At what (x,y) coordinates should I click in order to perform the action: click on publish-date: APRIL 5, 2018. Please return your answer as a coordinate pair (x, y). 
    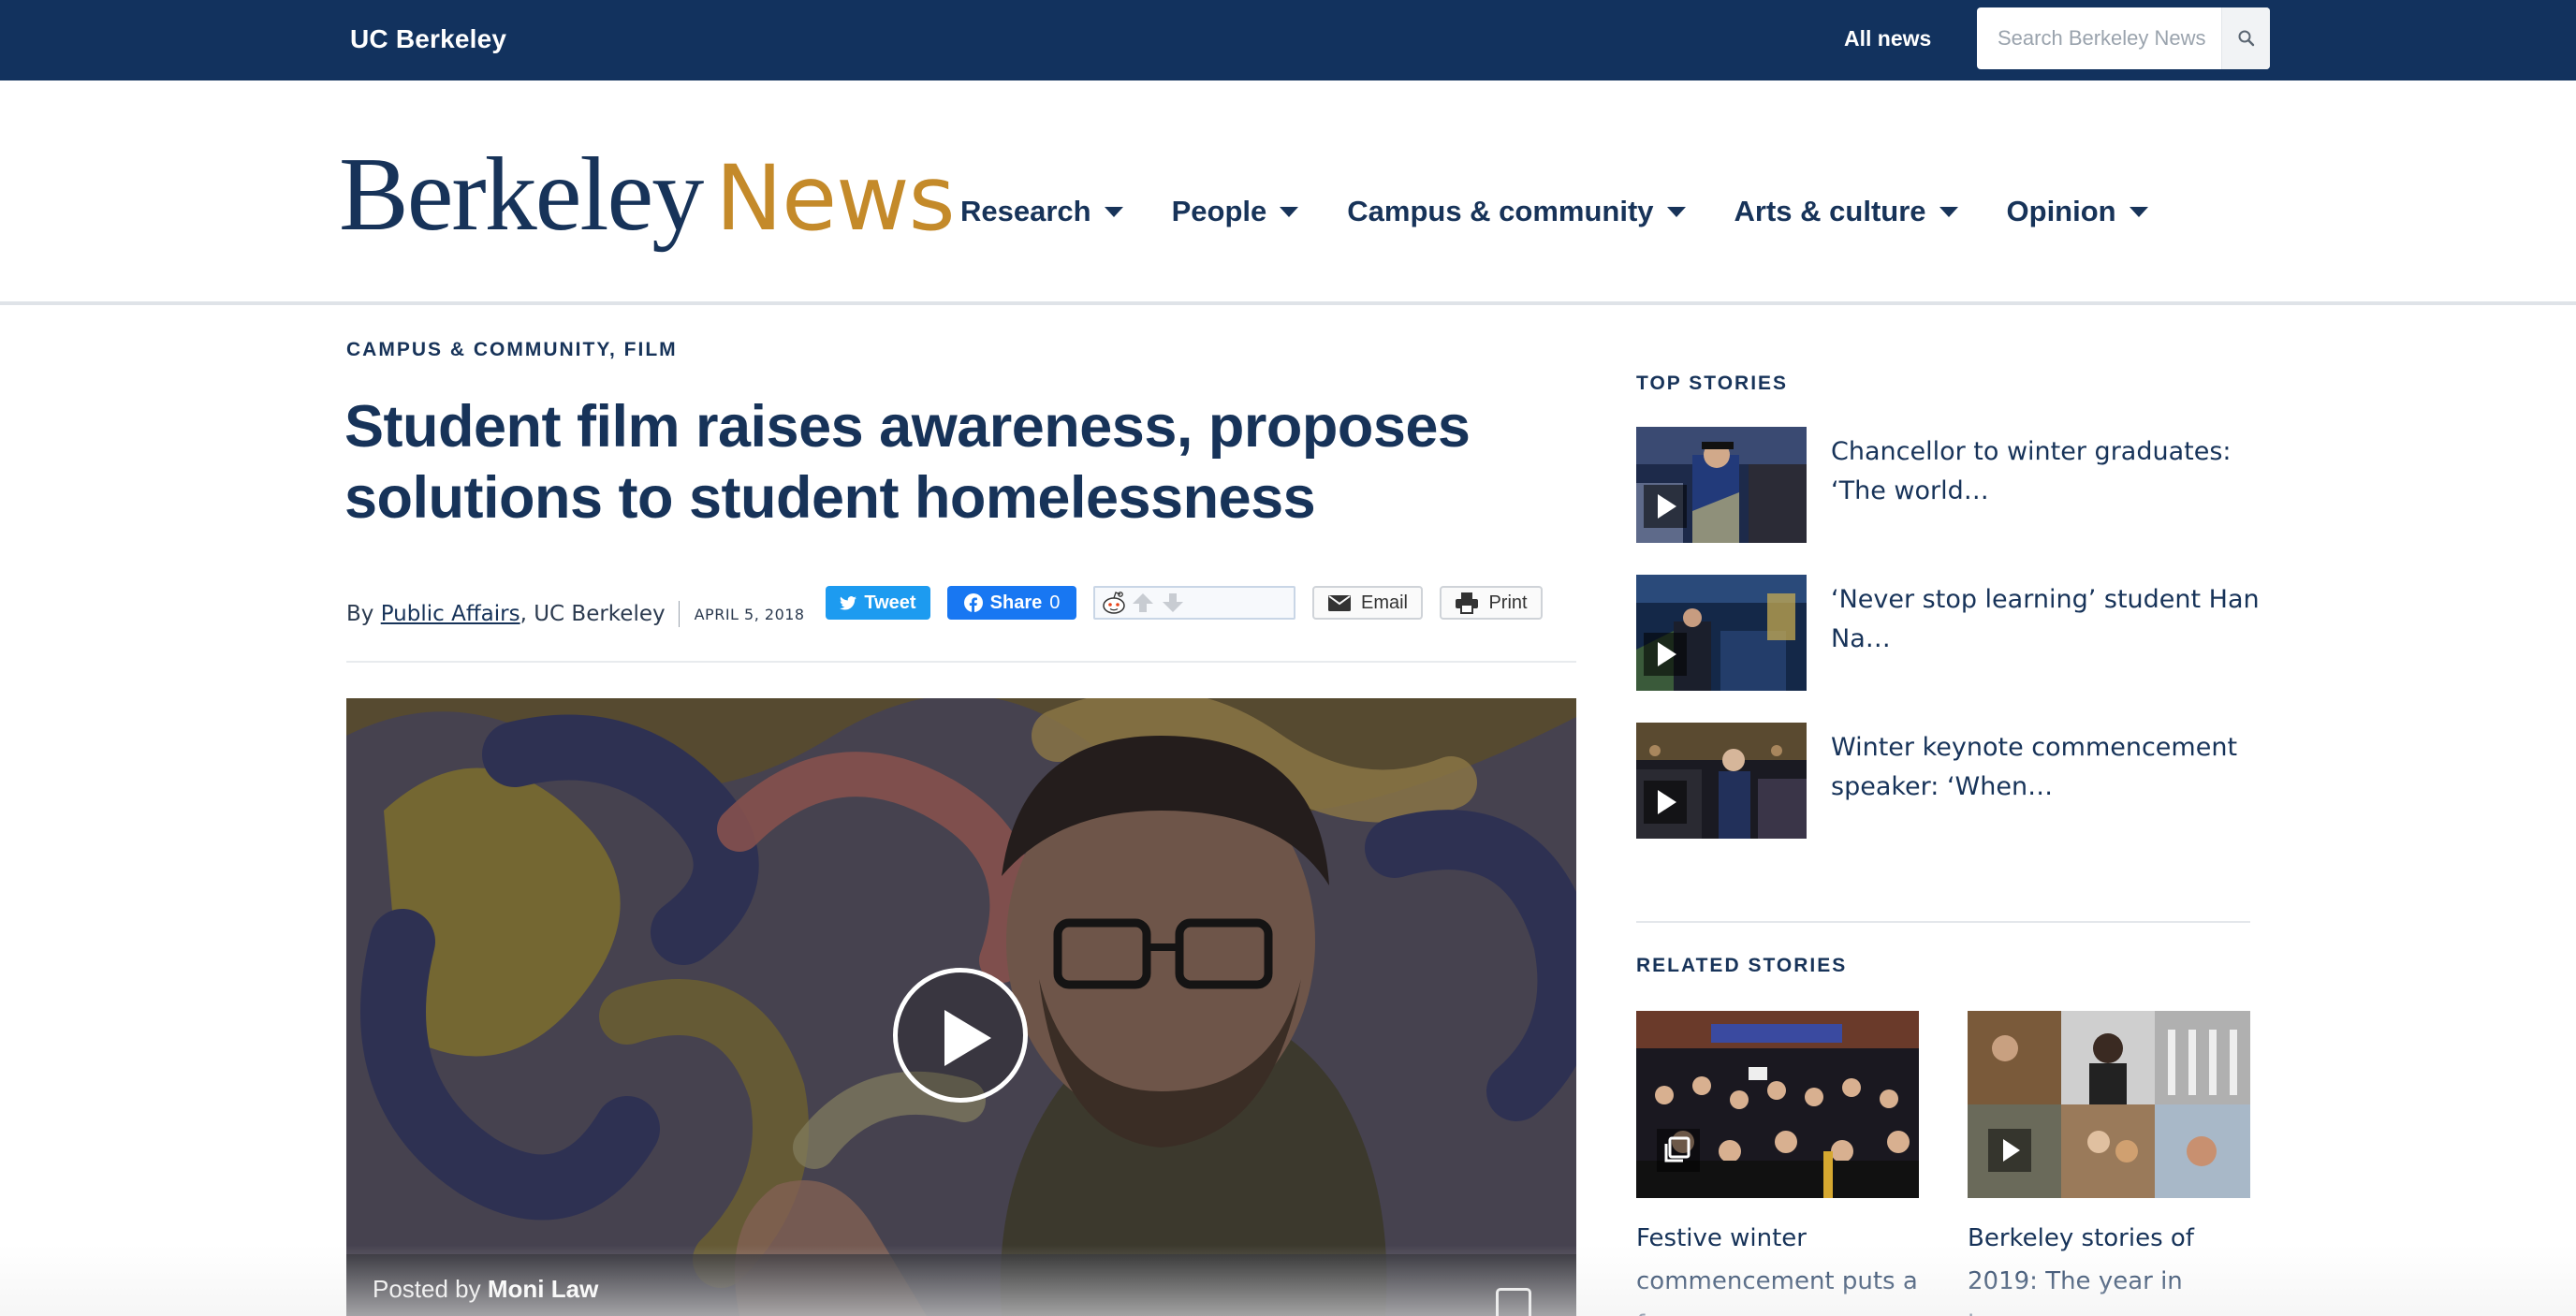
    Looking at the image, I should click on (749, 614).